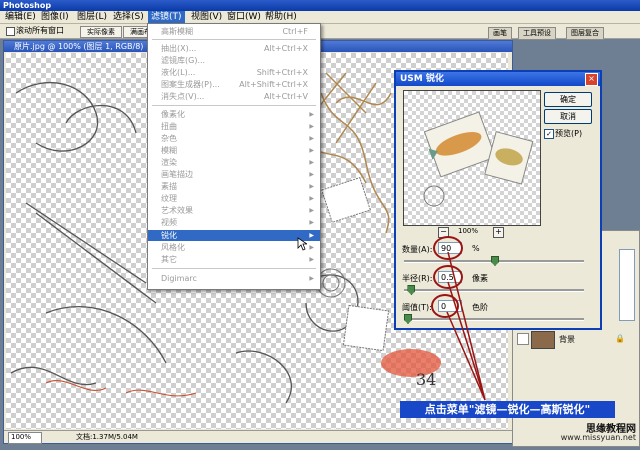 The height and width of the screenshot is (450, 640). Describe the element at coordinates (244, 17) in the screenshot. I see `menu-window: 窗口(W)` at that location.